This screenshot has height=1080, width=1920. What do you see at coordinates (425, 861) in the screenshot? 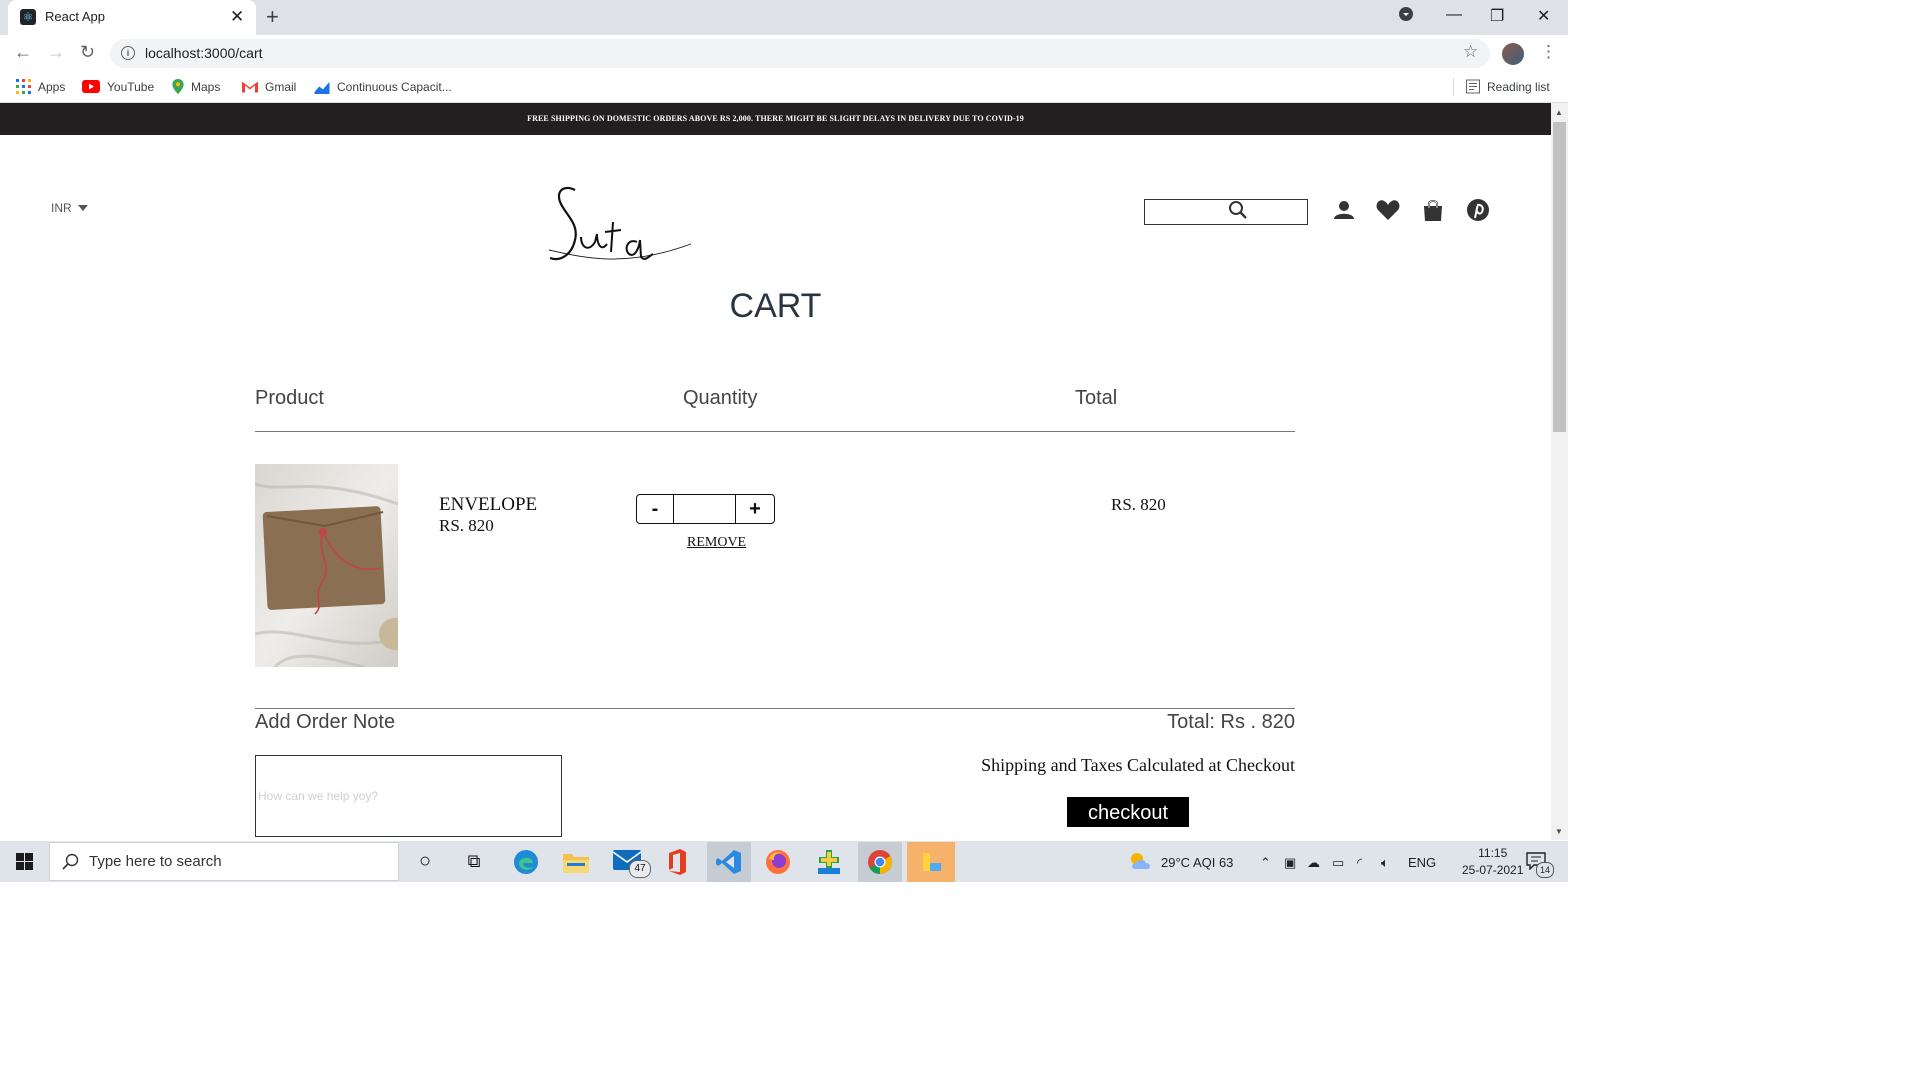
I see `cortana-icon: ○` at bounding box center [425, 861].